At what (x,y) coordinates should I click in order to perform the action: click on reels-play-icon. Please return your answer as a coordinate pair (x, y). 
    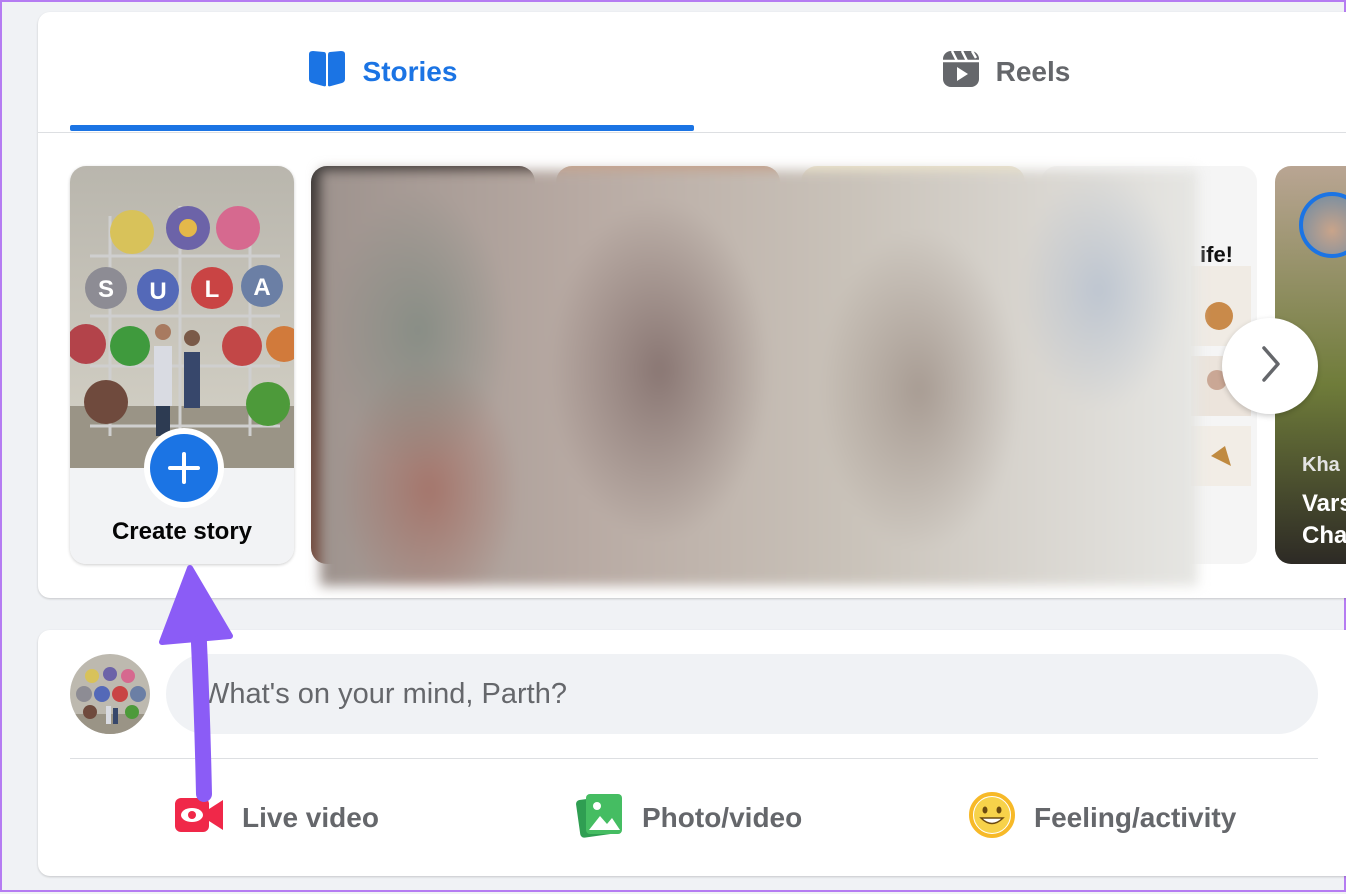
    Looking at the image, I should click on (961, 72).